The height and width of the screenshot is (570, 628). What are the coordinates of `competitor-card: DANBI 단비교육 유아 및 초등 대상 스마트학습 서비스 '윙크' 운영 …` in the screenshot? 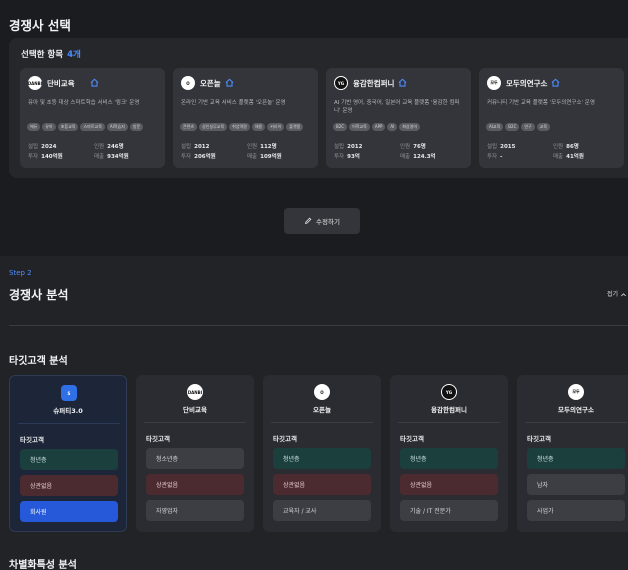 It's located at (92, 118).